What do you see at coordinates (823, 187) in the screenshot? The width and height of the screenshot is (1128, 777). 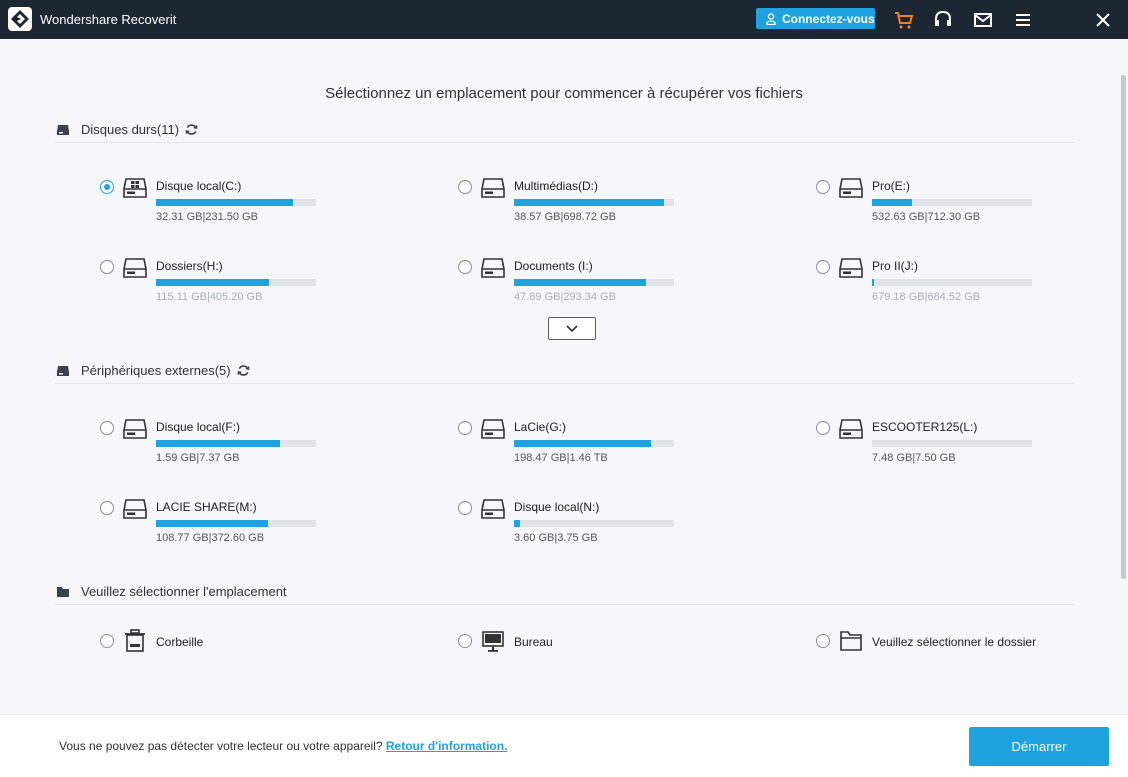 I see `drive-e-radio` at bounding box center [823, 187].